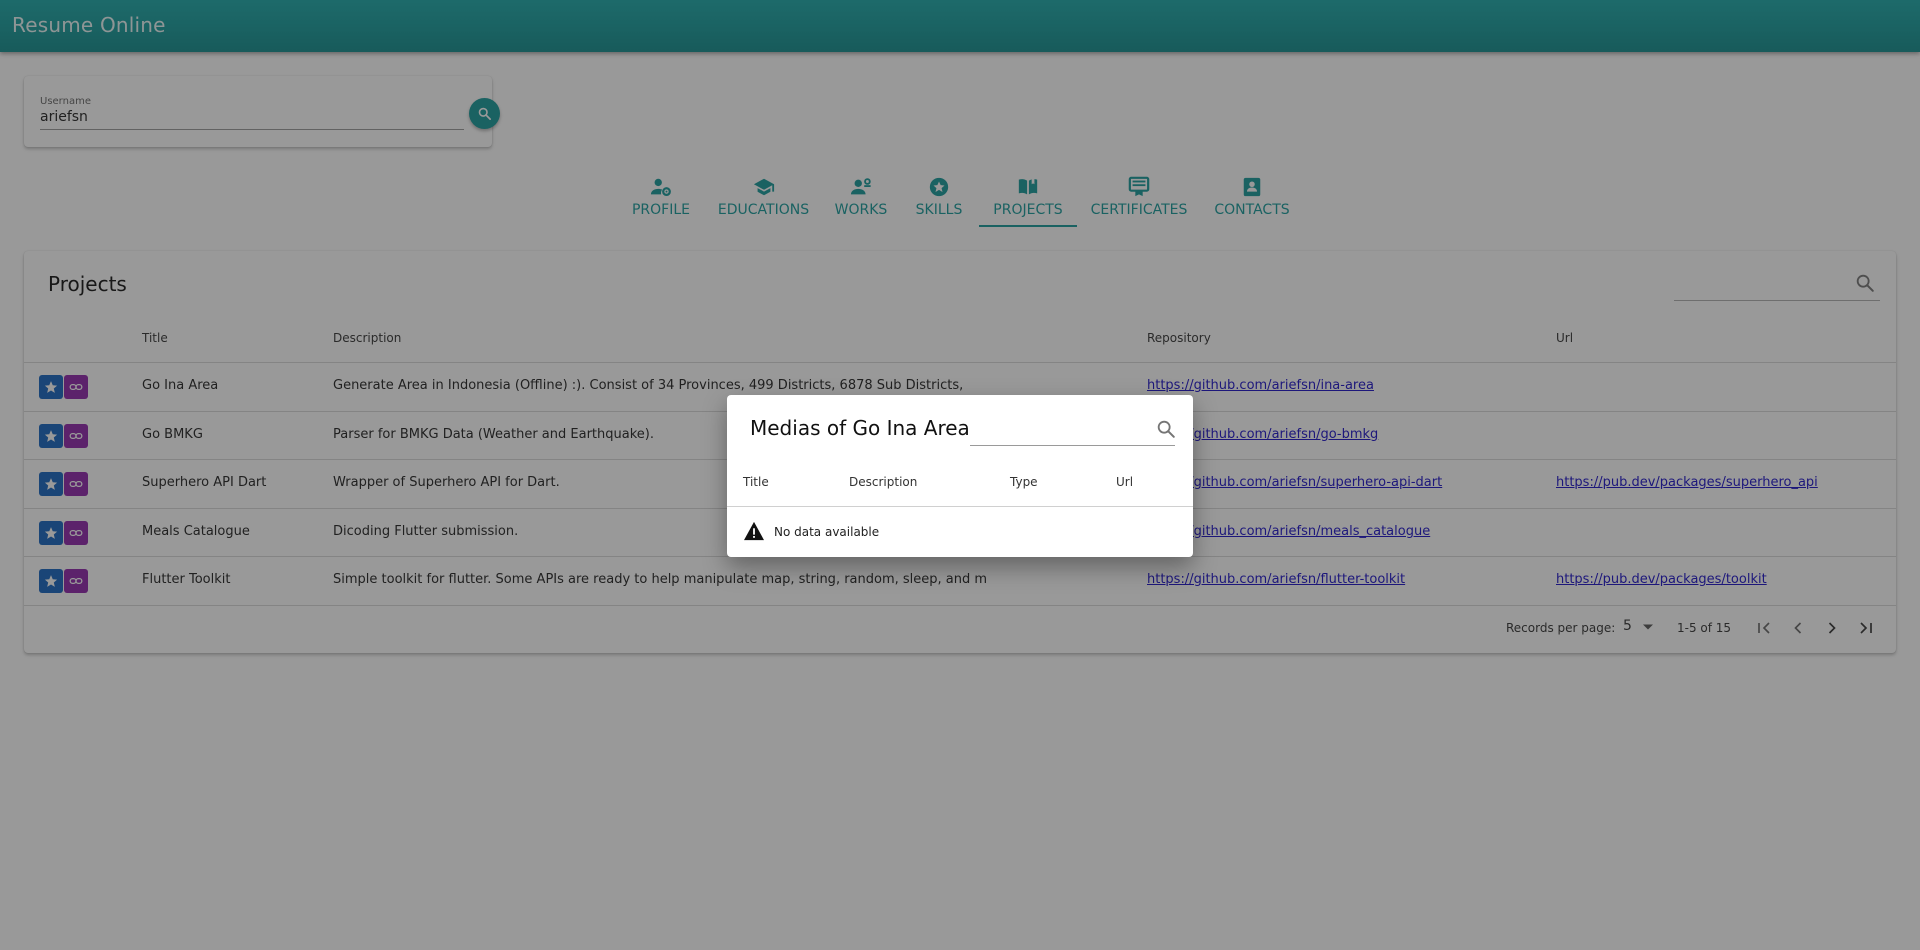 Image resolution: width=1920 pixels, height=950 pixels. I want to click on warning-icon, so click(754, 531).